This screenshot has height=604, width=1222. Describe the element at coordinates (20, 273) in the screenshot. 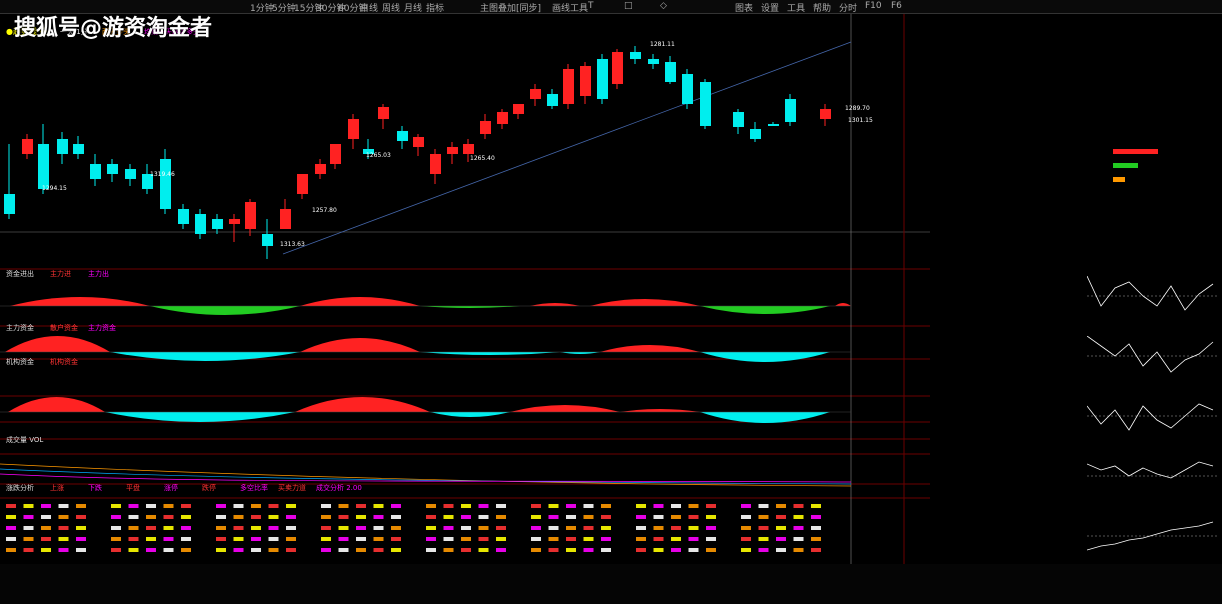

I see `subchart-title: 资金进出` at that location.